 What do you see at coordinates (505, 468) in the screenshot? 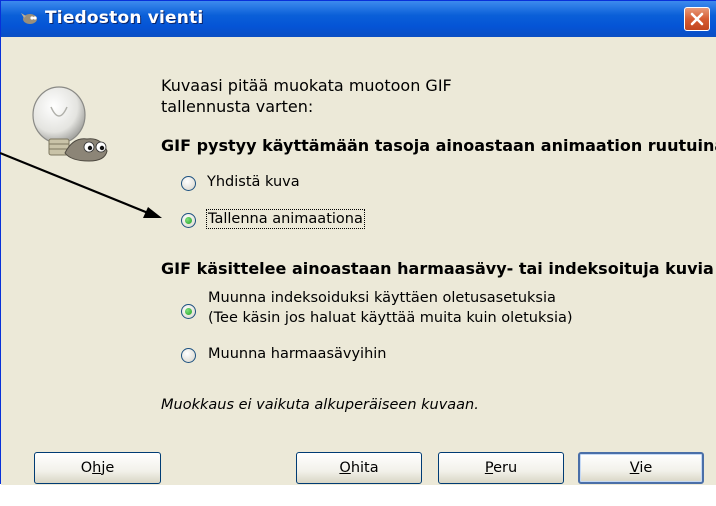
I see `cancel-label-post: eru` at bounding box center [505, 468].